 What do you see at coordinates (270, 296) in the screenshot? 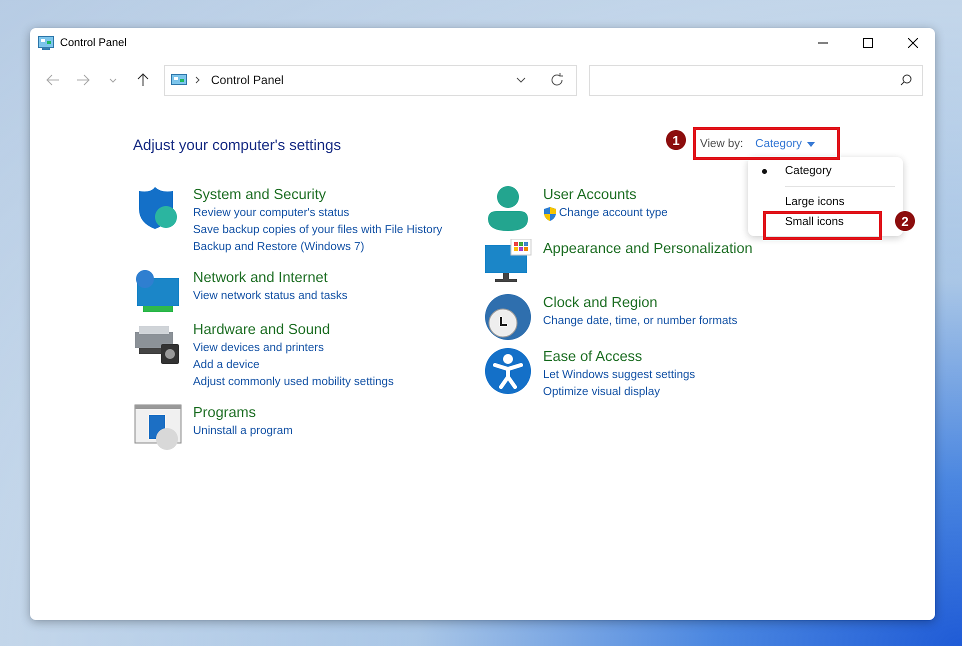
I see `task-link: View network status and tasks` at bounding box center [270, 296].